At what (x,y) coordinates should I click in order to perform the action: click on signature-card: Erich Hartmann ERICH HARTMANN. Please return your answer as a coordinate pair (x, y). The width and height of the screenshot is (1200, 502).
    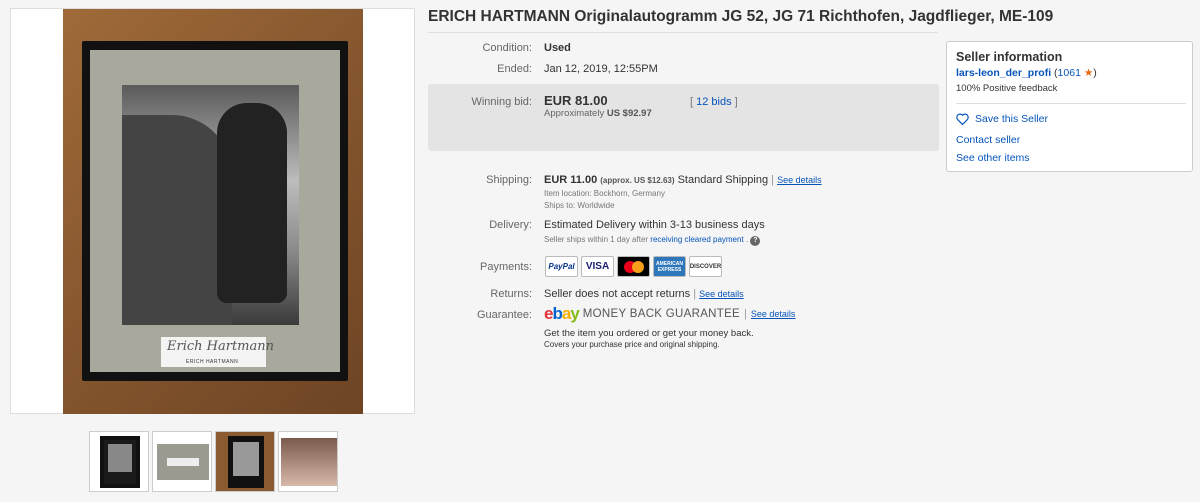
    Looking at the image, I should click on (217, 352).